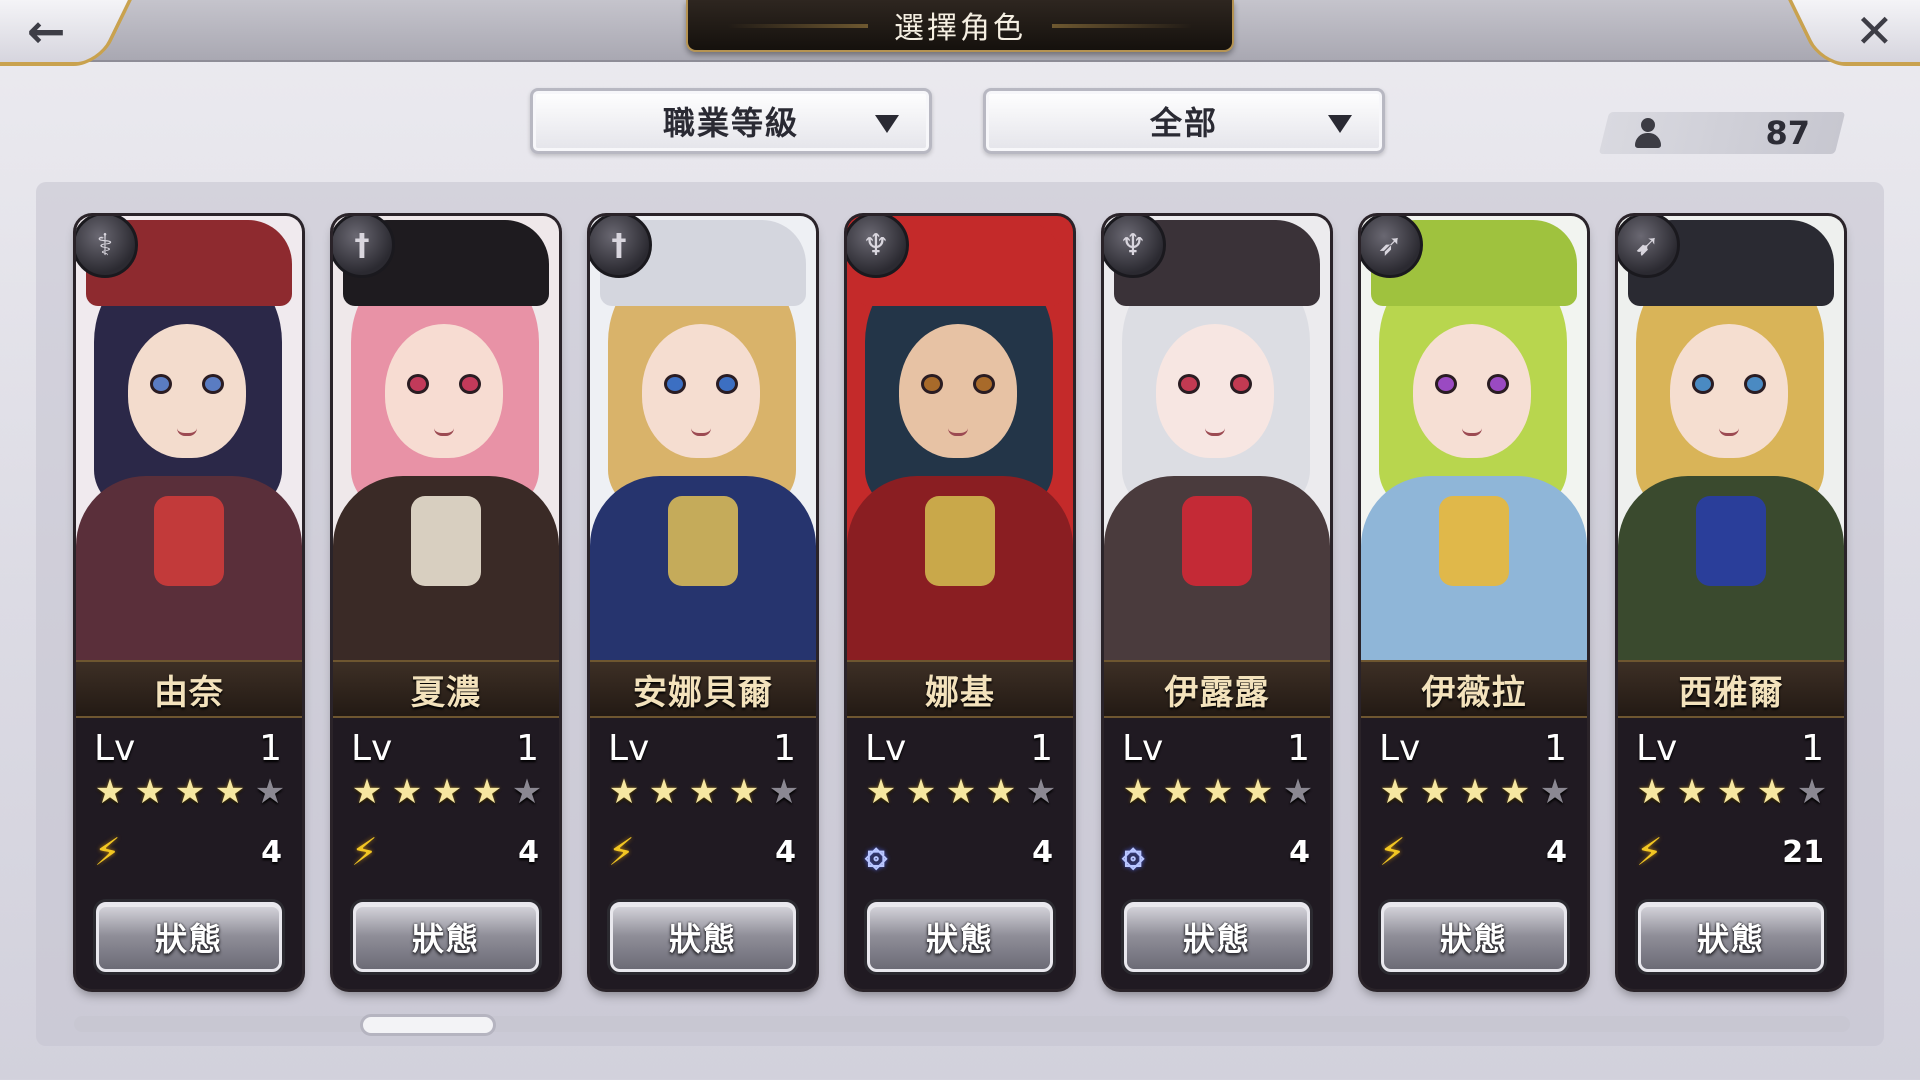  I want to click on character-name: 伊薇拉, so click(1474, 692).